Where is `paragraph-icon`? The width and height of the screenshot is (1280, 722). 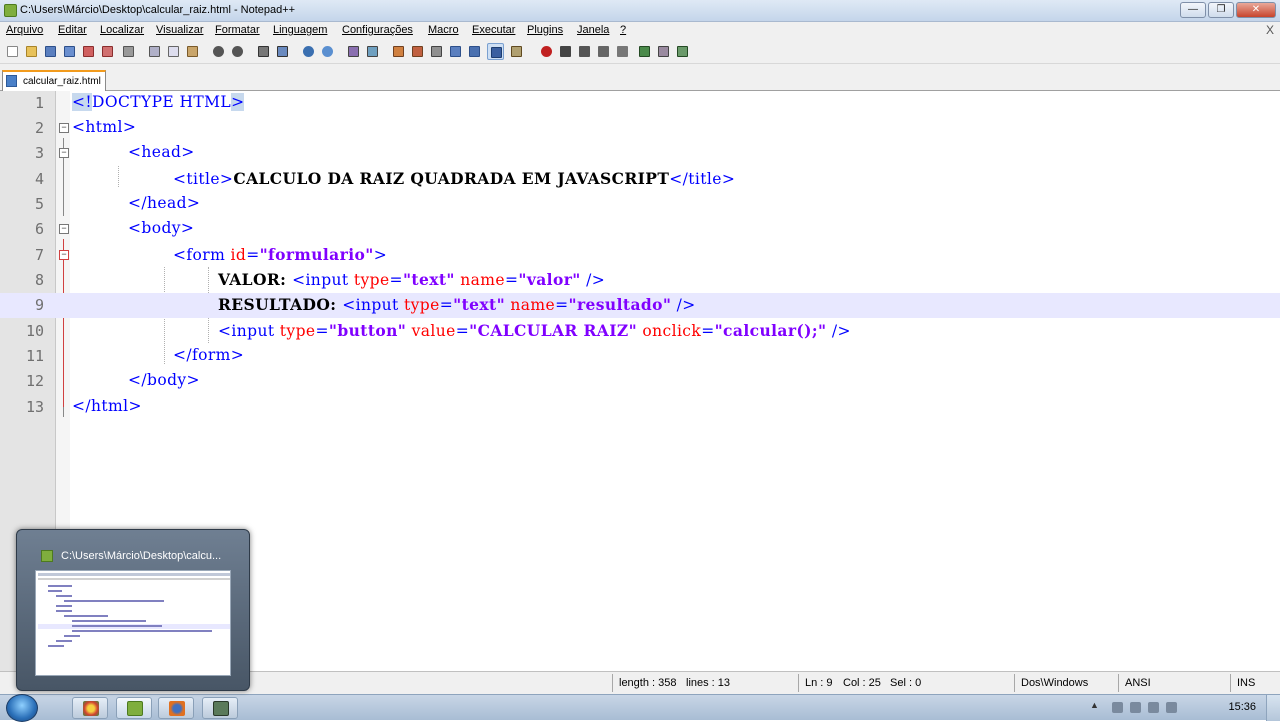
paragraph-icon is located at coordinates (455, 51).